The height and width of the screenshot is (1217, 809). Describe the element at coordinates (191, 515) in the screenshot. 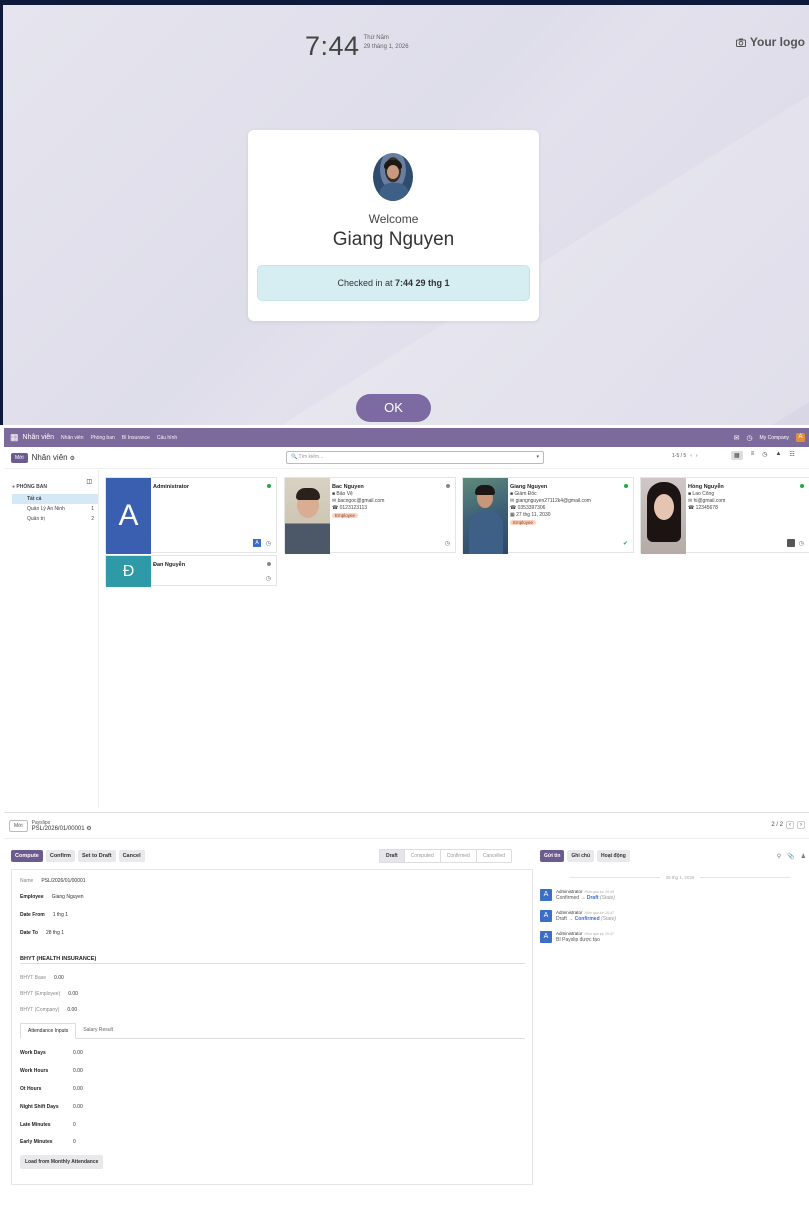

I see `employee-card: A Administrator A ◷` at that location.